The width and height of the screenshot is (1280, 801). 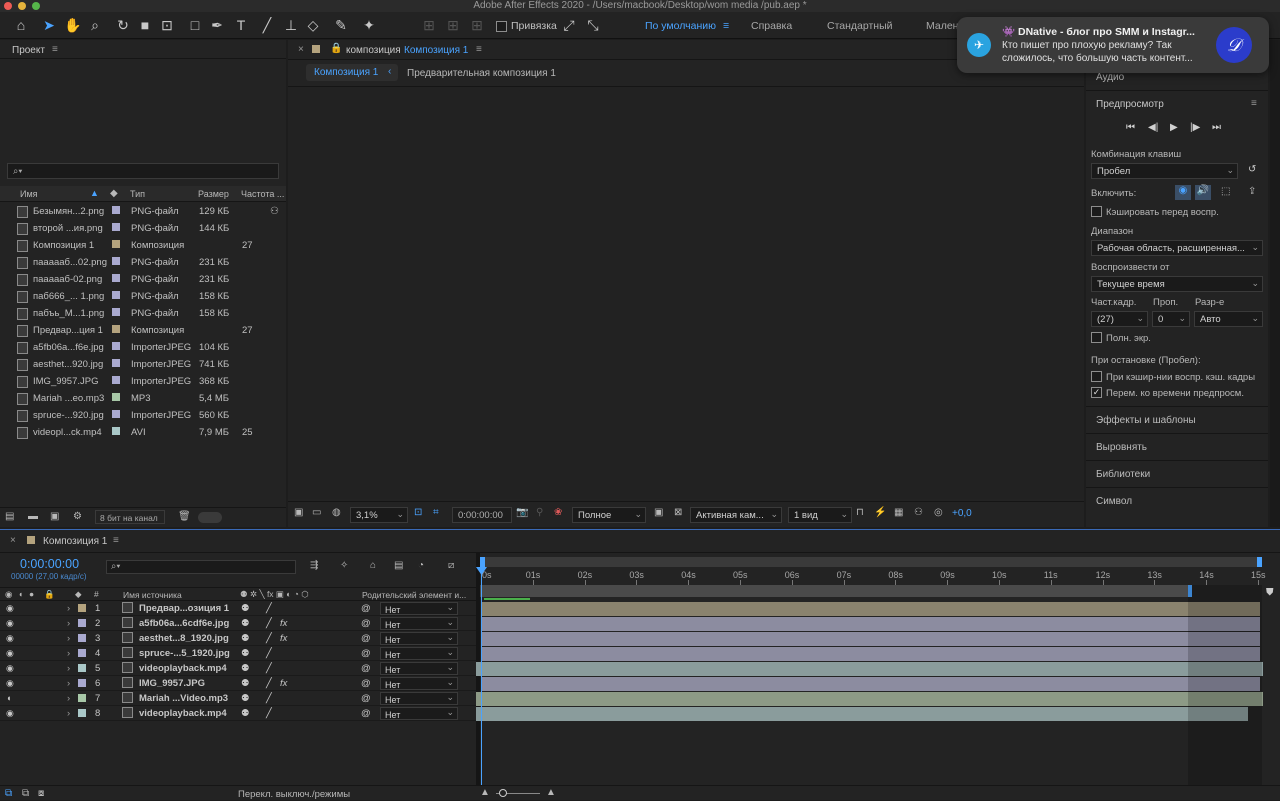 I want to click on cache-before-checkbox, so click(x=1096, y=211).